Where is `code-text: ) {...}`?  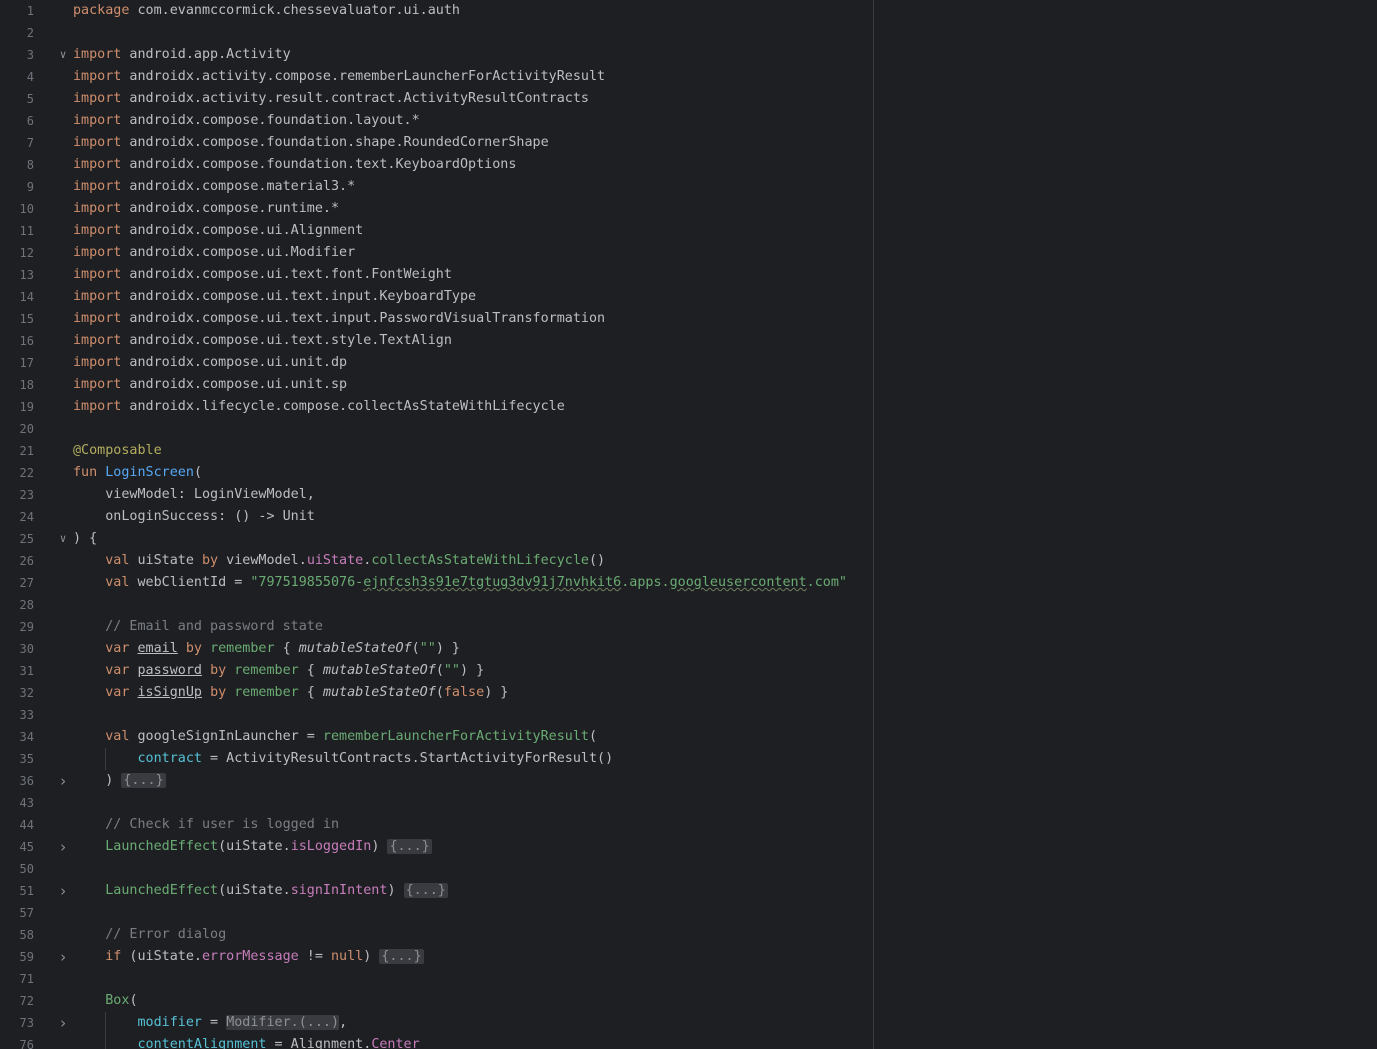
code-text: ) {...} is located at coordinates (119, 781).